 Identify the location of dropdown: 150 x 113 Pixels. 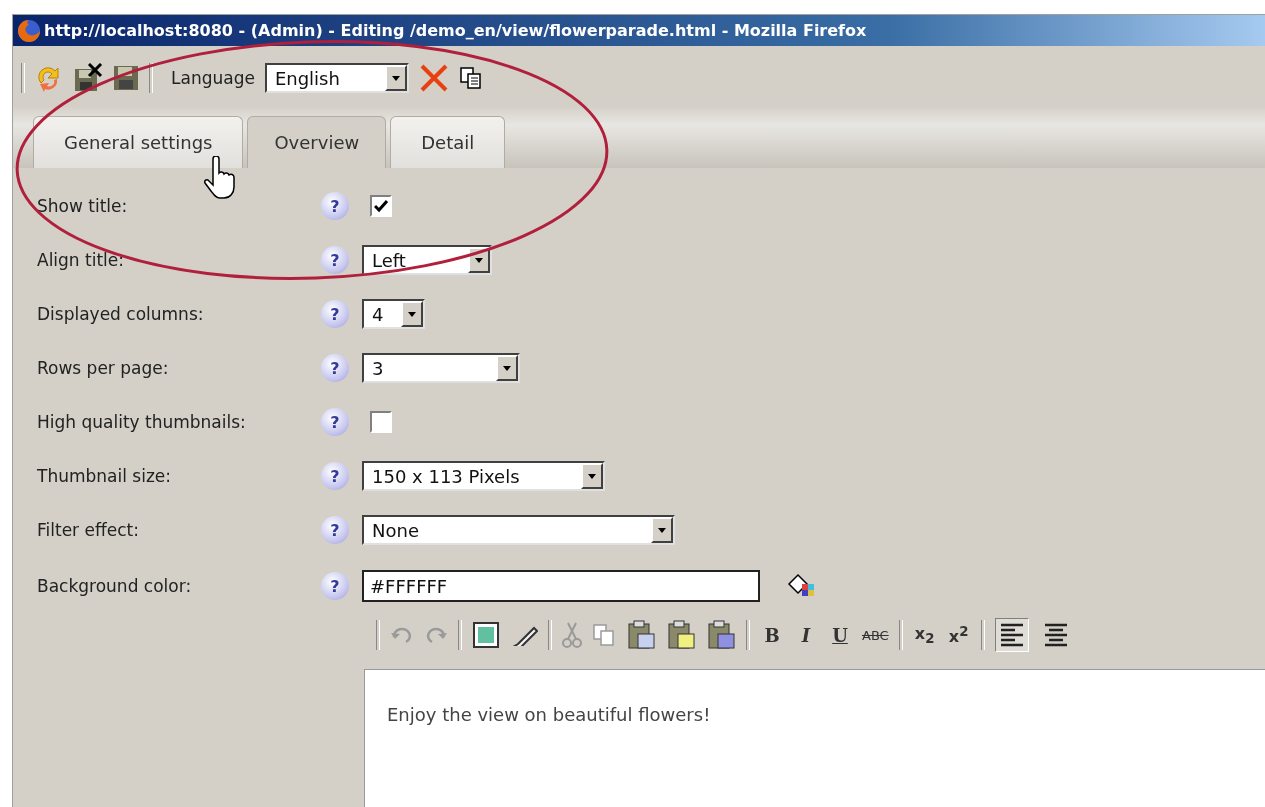
(483, 476).